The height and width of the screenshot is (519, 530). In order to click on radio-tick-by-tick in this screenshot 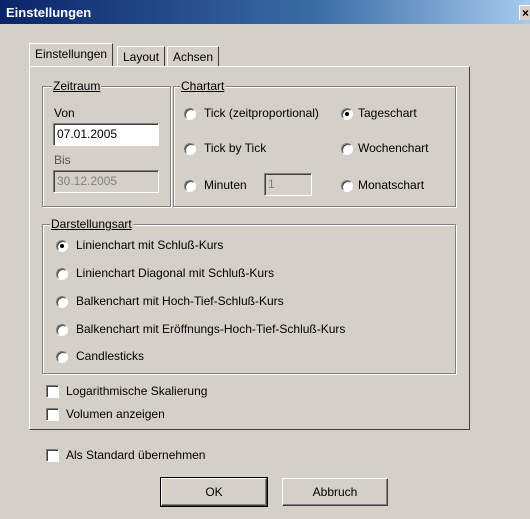, I will do `click(190, 149)`.